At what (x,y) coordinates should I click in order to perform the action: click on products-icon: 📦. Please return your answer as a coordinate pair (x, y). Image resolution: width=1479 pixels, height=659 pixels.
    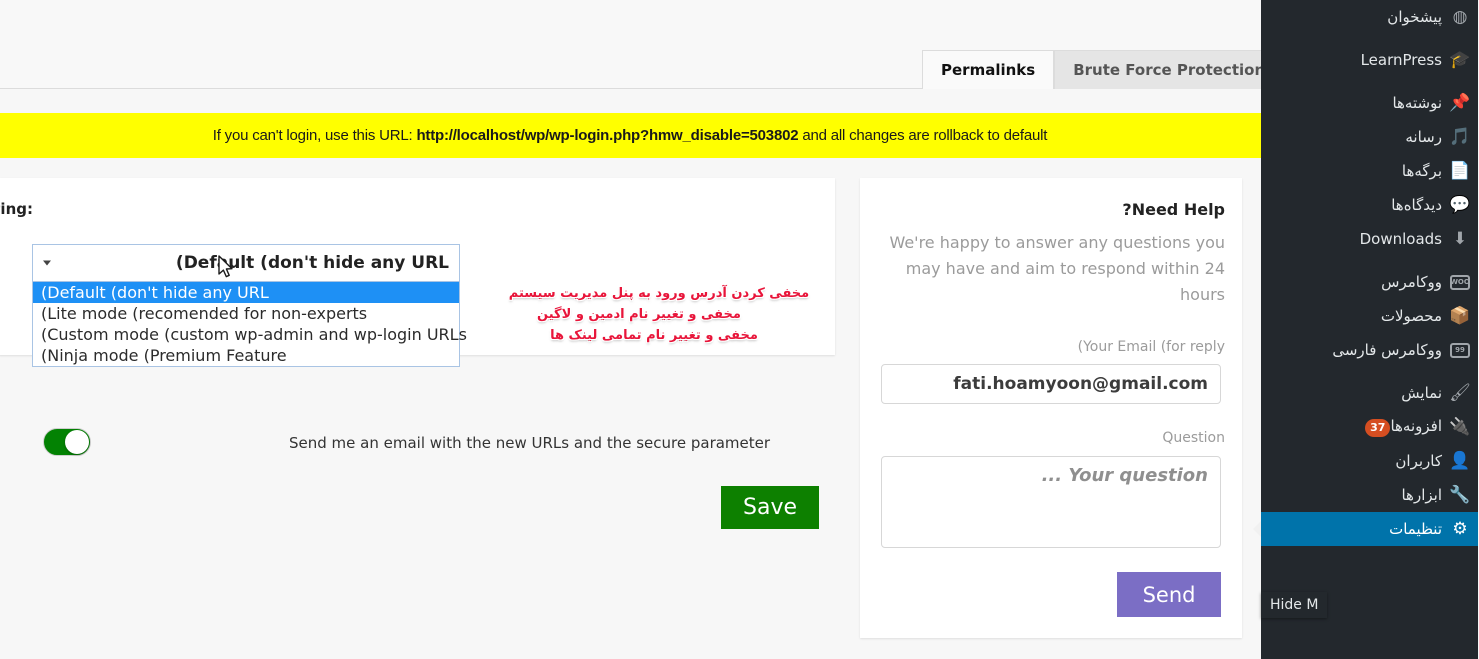
    Looking at the image, I should click on (1461, 315).